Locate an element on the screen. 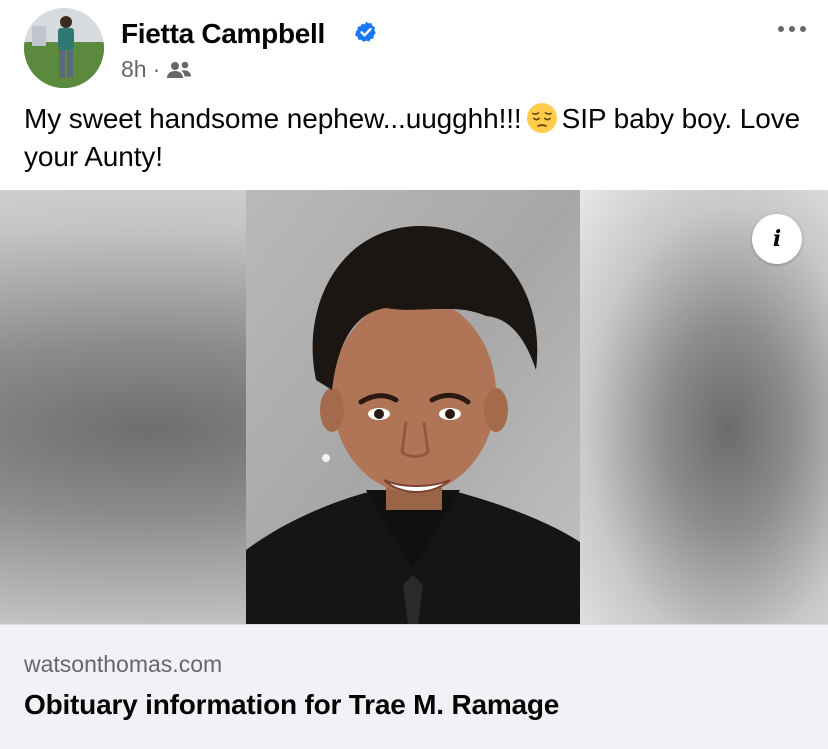  avatar-image is located at coordinates (64, 48).